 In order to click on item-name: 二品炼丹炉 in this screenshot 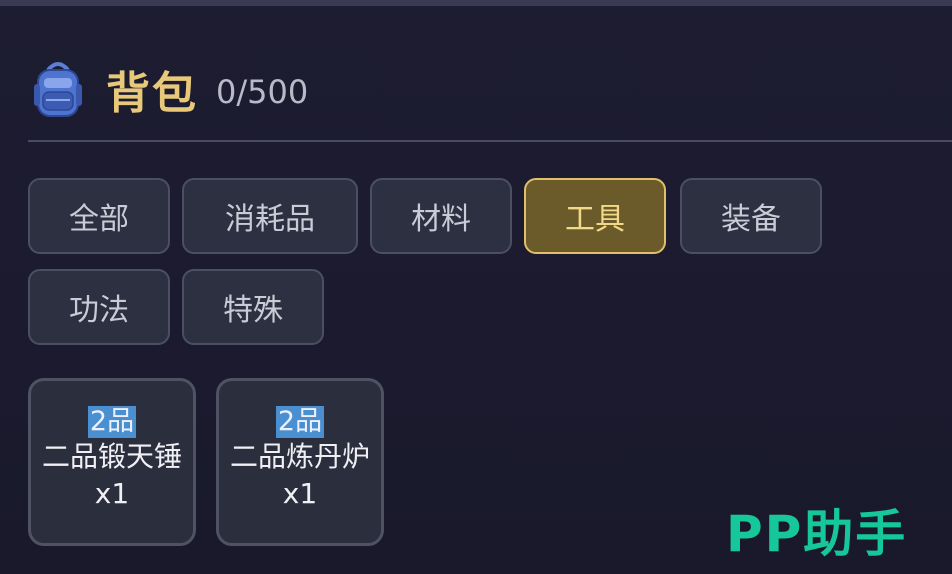, I will do `click(299, 456)`.